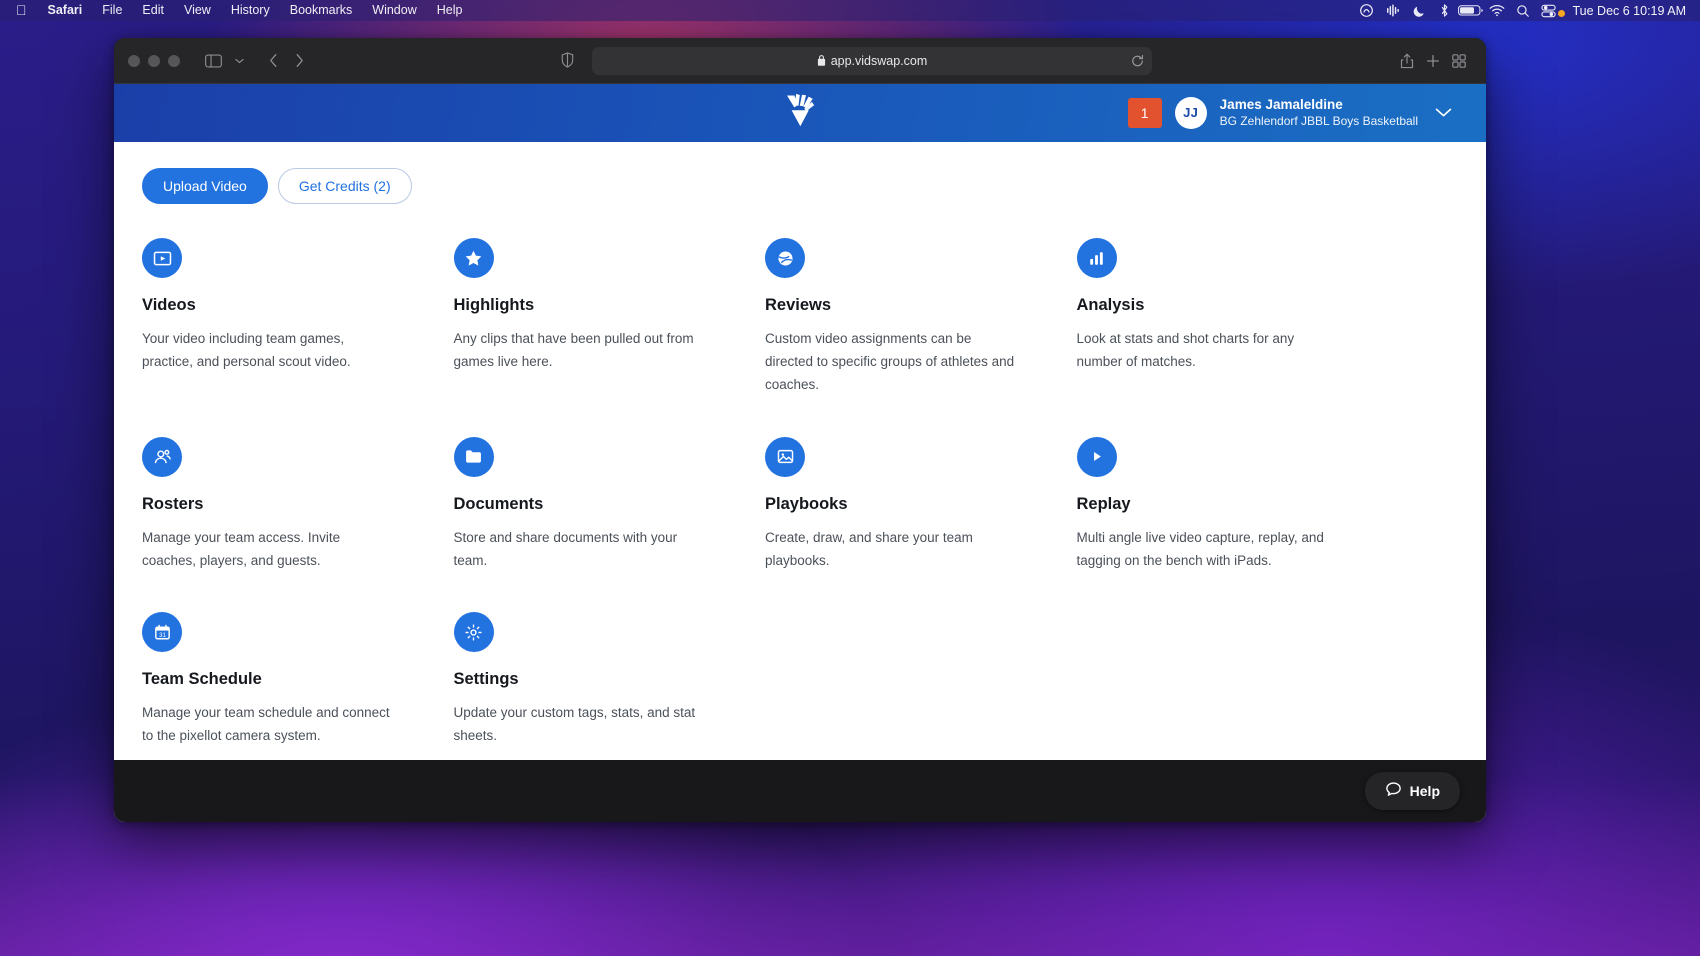 The image size is (1700, 956). Describe the element at coordinates (1549, 10) in the screenshot. I see `control-center-icon` at that location.